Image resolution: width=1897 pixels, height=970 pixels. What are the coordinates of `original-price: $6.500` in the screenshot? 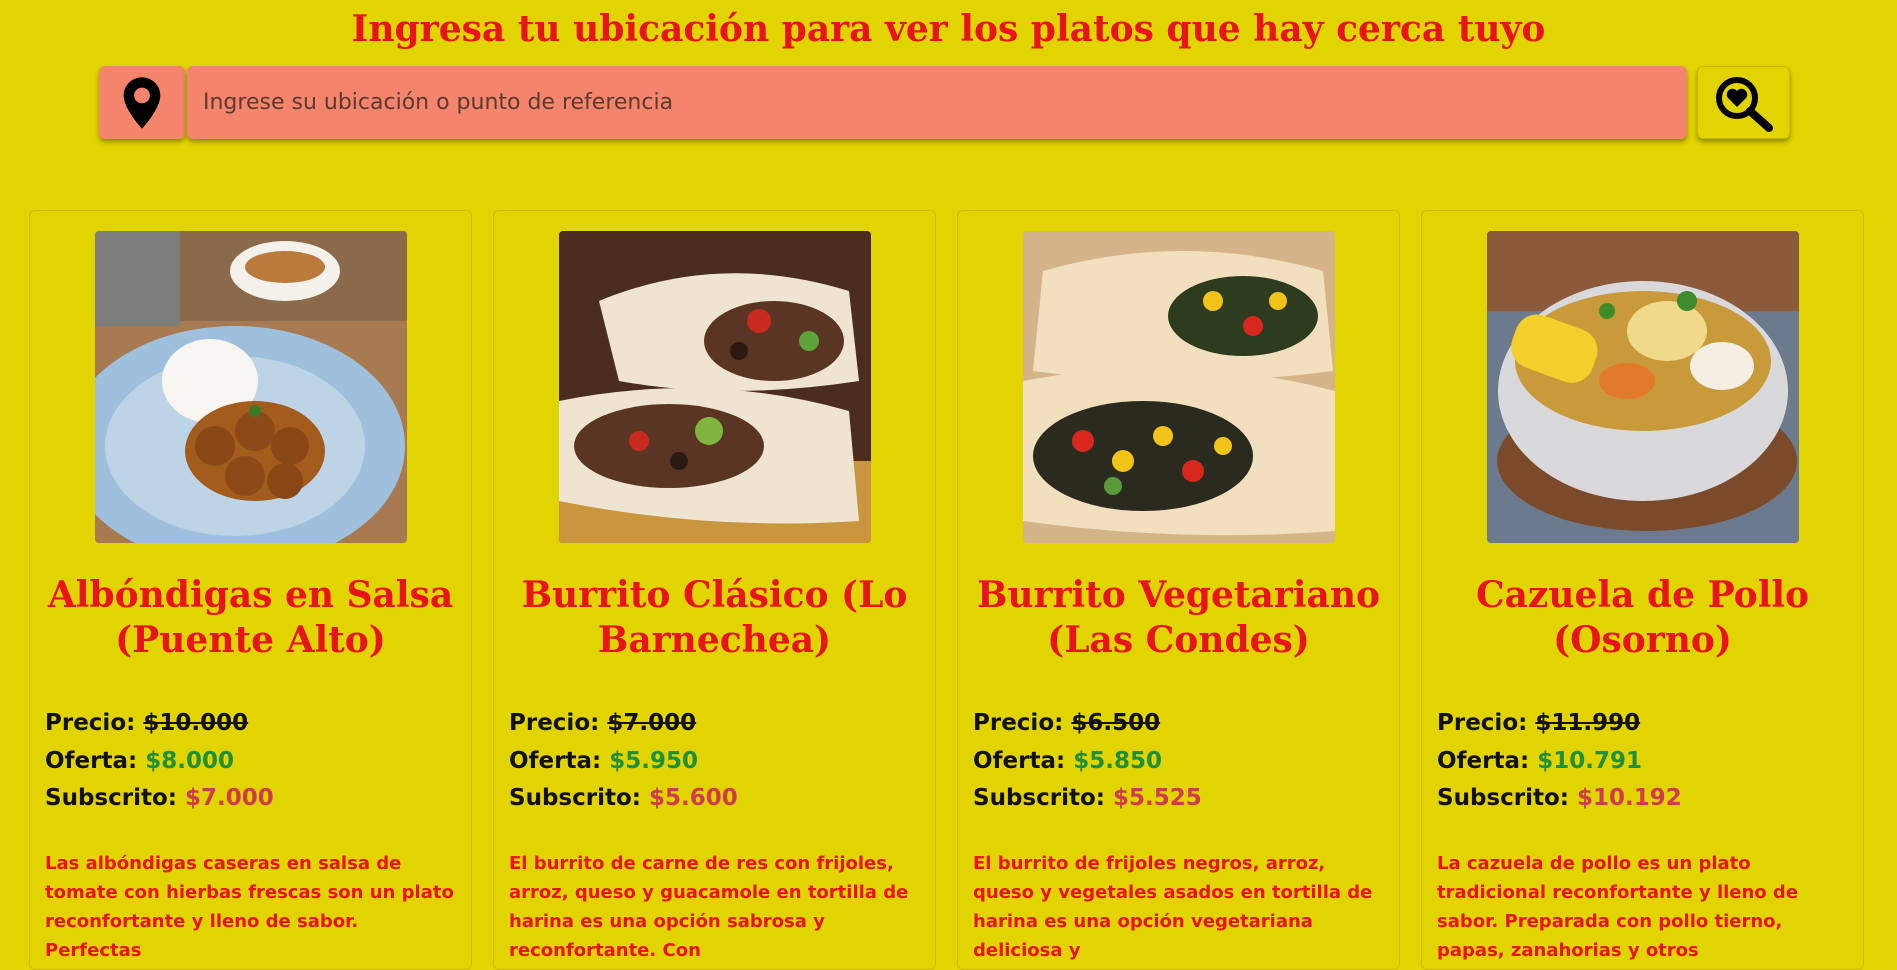 It's located at (1116, 723).